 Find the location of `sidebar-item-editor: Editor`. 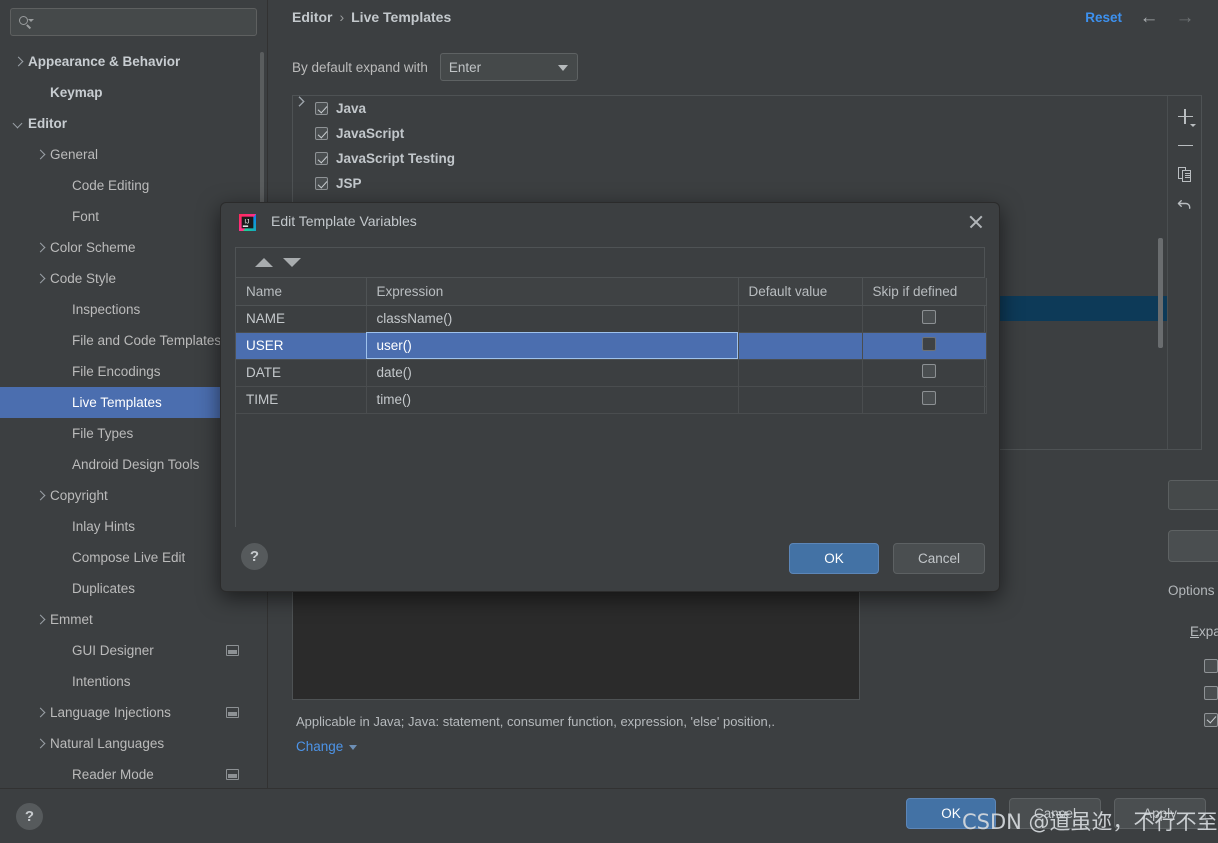

sidebar-item-editor: Editor is located at coordinates (133, 123).